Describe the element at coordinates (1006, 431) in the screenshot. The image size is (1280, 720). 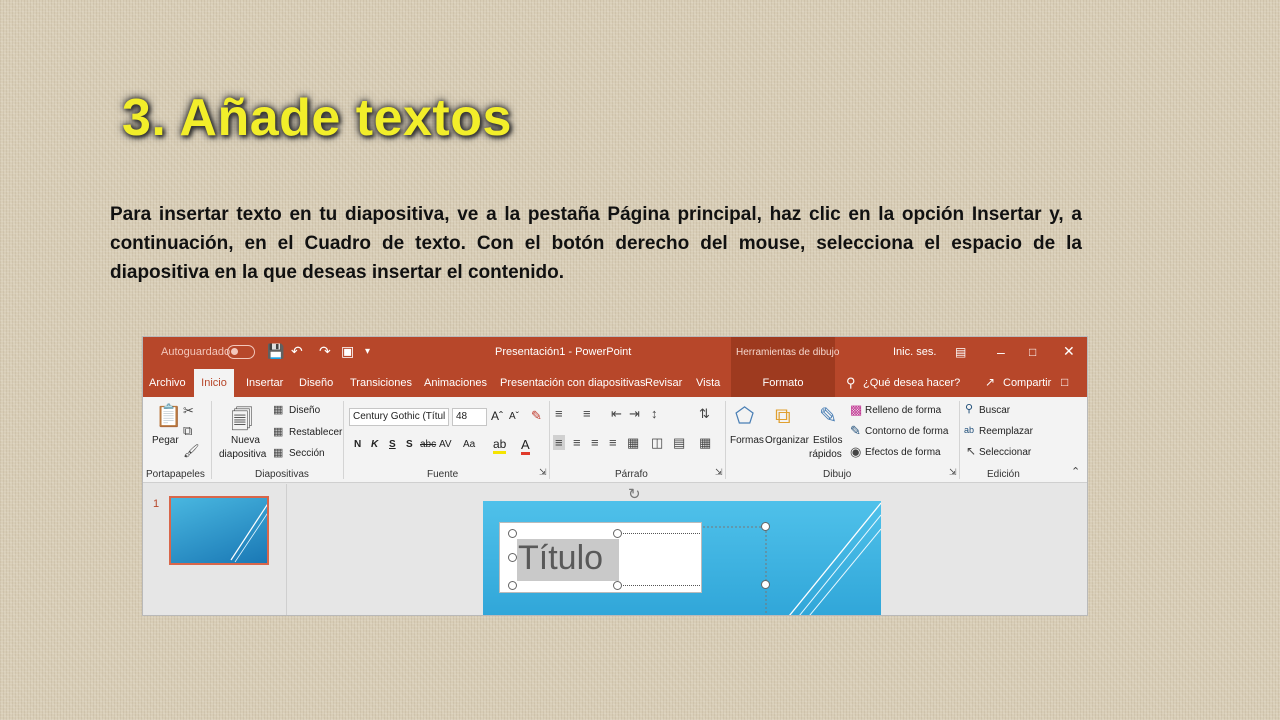
I see `replace-button: Reemplazar` at that location.